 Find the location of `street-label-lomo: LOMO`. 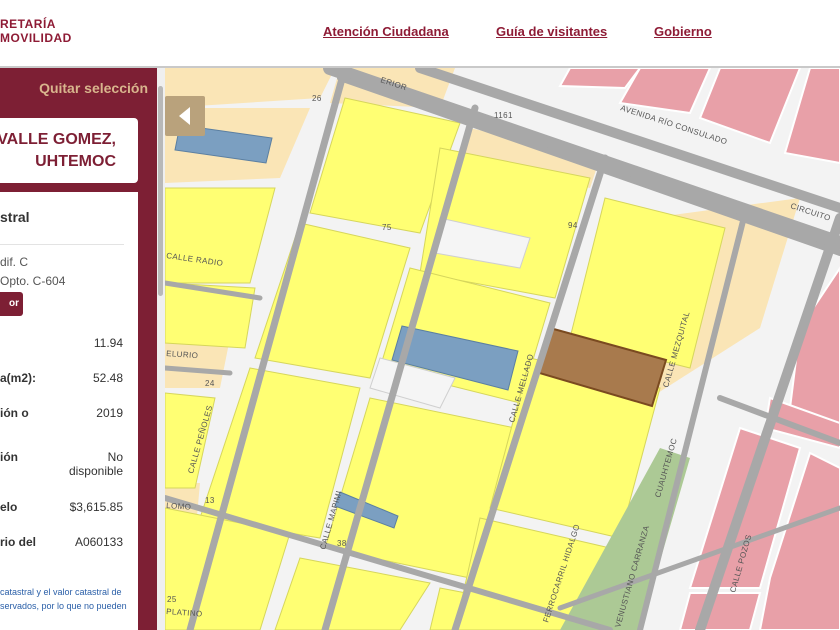

street-label-lomo: LOMO is located at coordinates (179, 506).